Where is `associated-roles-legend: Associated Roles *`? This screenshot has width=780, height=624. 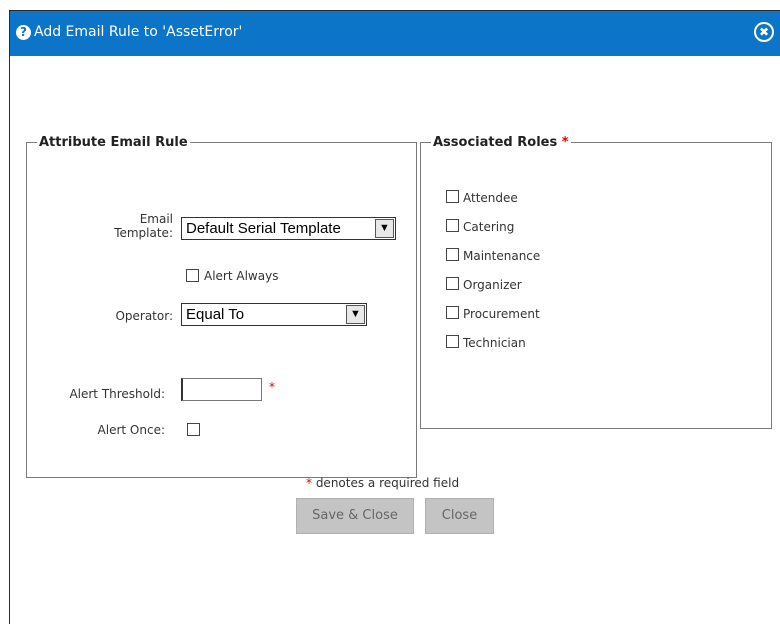 associated-roles-legend: Associated Roles * is located at coordinates (501, 142).